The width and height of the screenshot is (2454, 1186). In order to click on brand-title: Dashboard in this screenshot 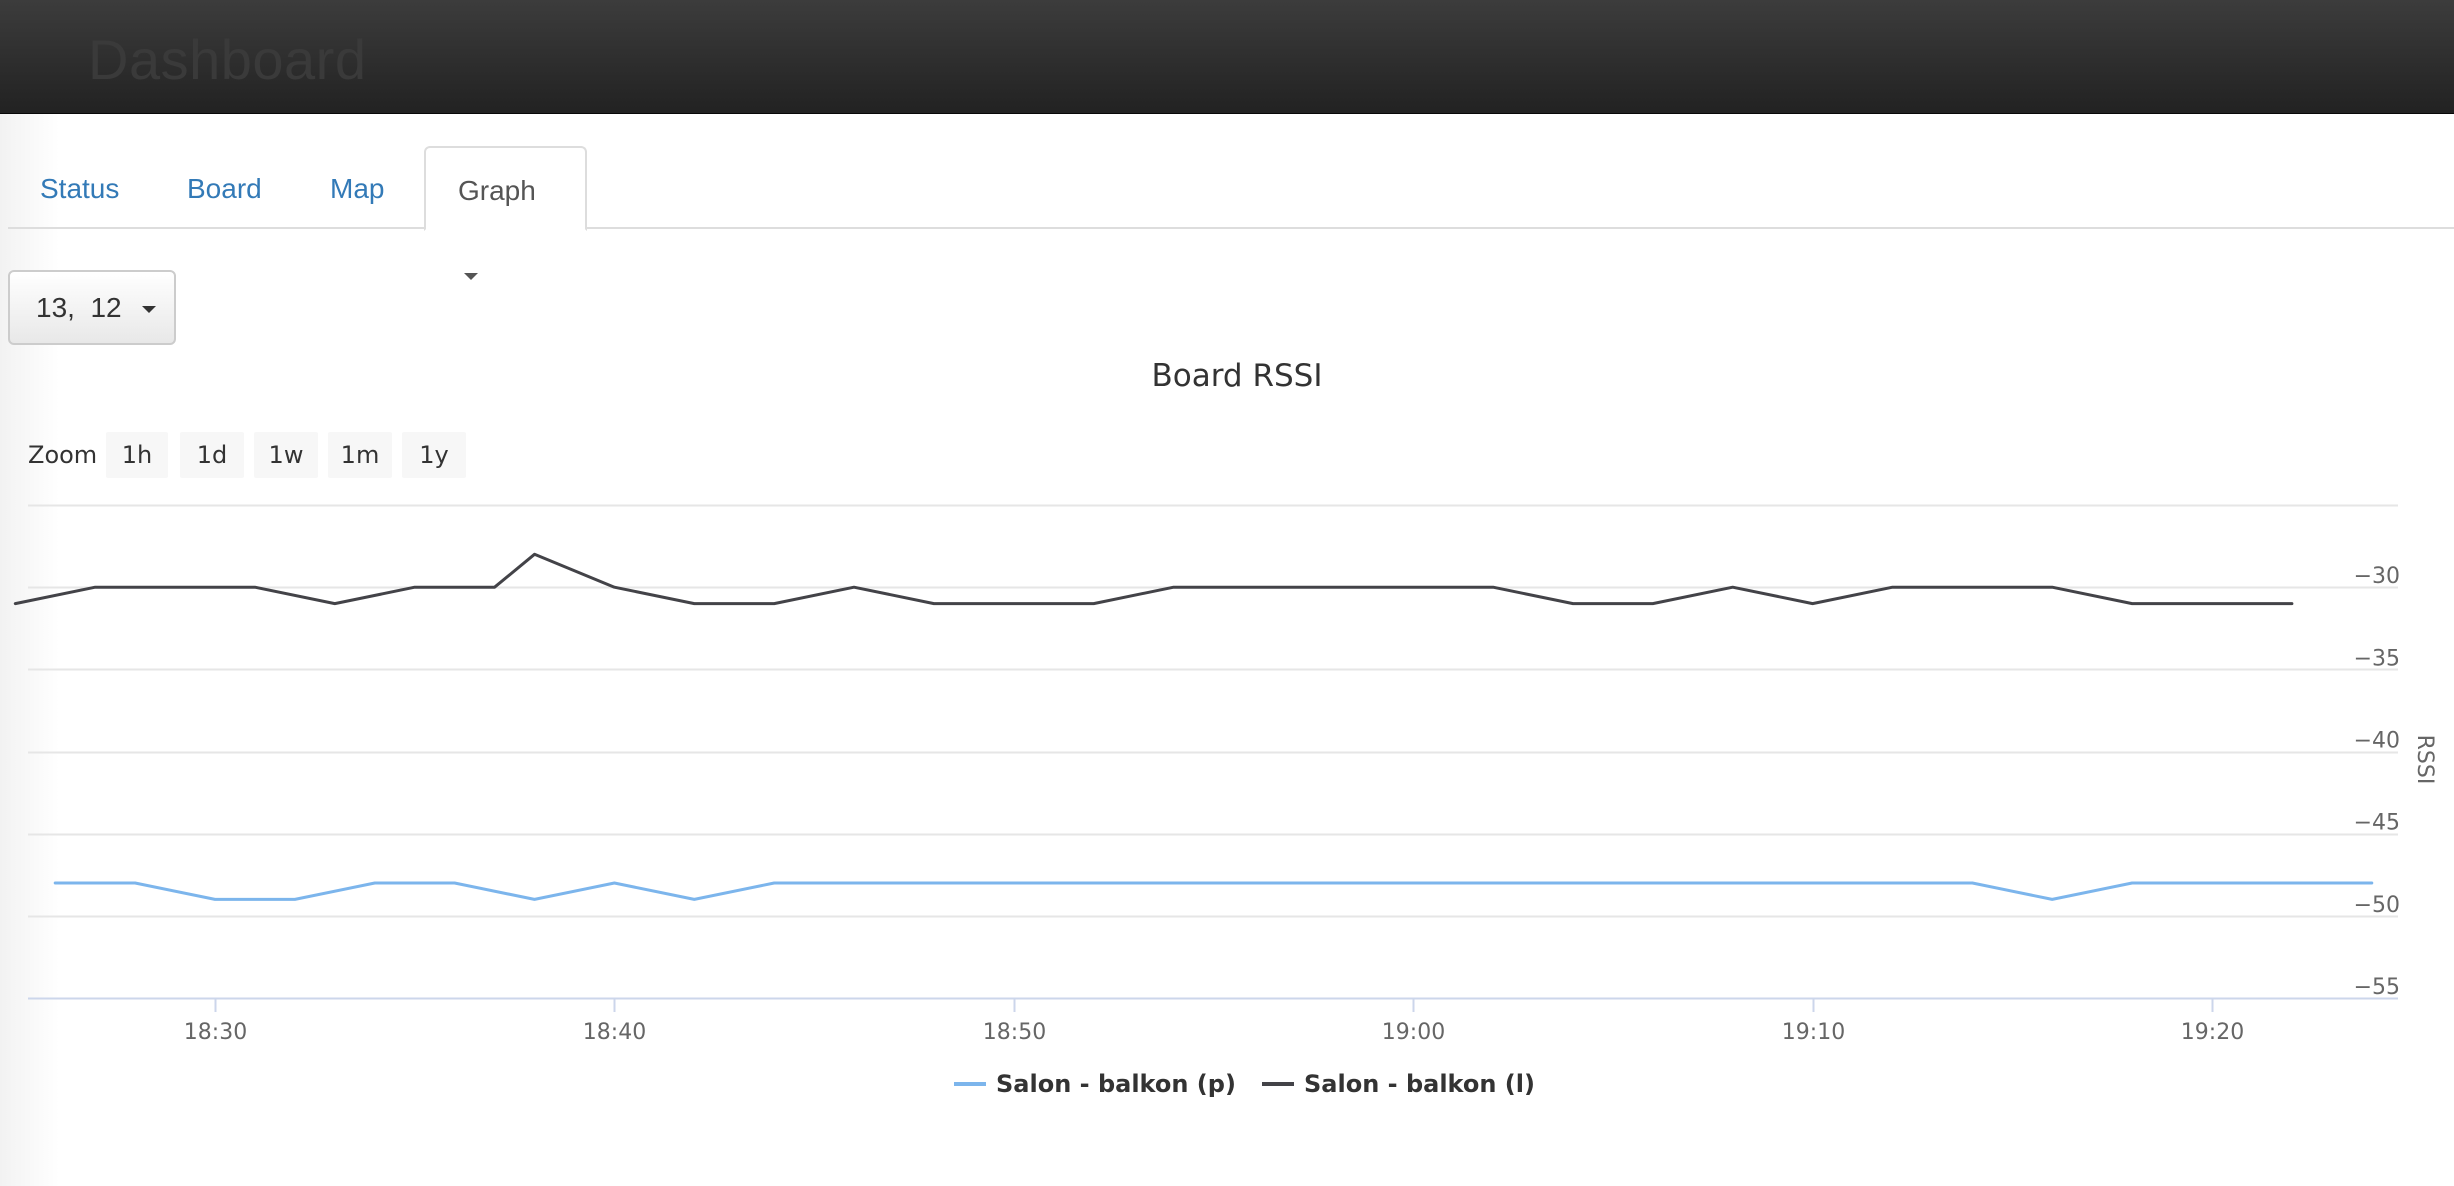, I will do `click(227, 60)`.